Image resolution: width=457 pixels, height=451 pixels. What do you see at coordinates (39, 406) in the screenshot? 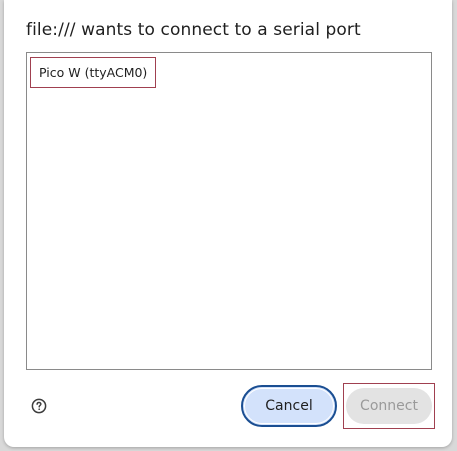
I see `help-icon` at bounding box center [39, 406].